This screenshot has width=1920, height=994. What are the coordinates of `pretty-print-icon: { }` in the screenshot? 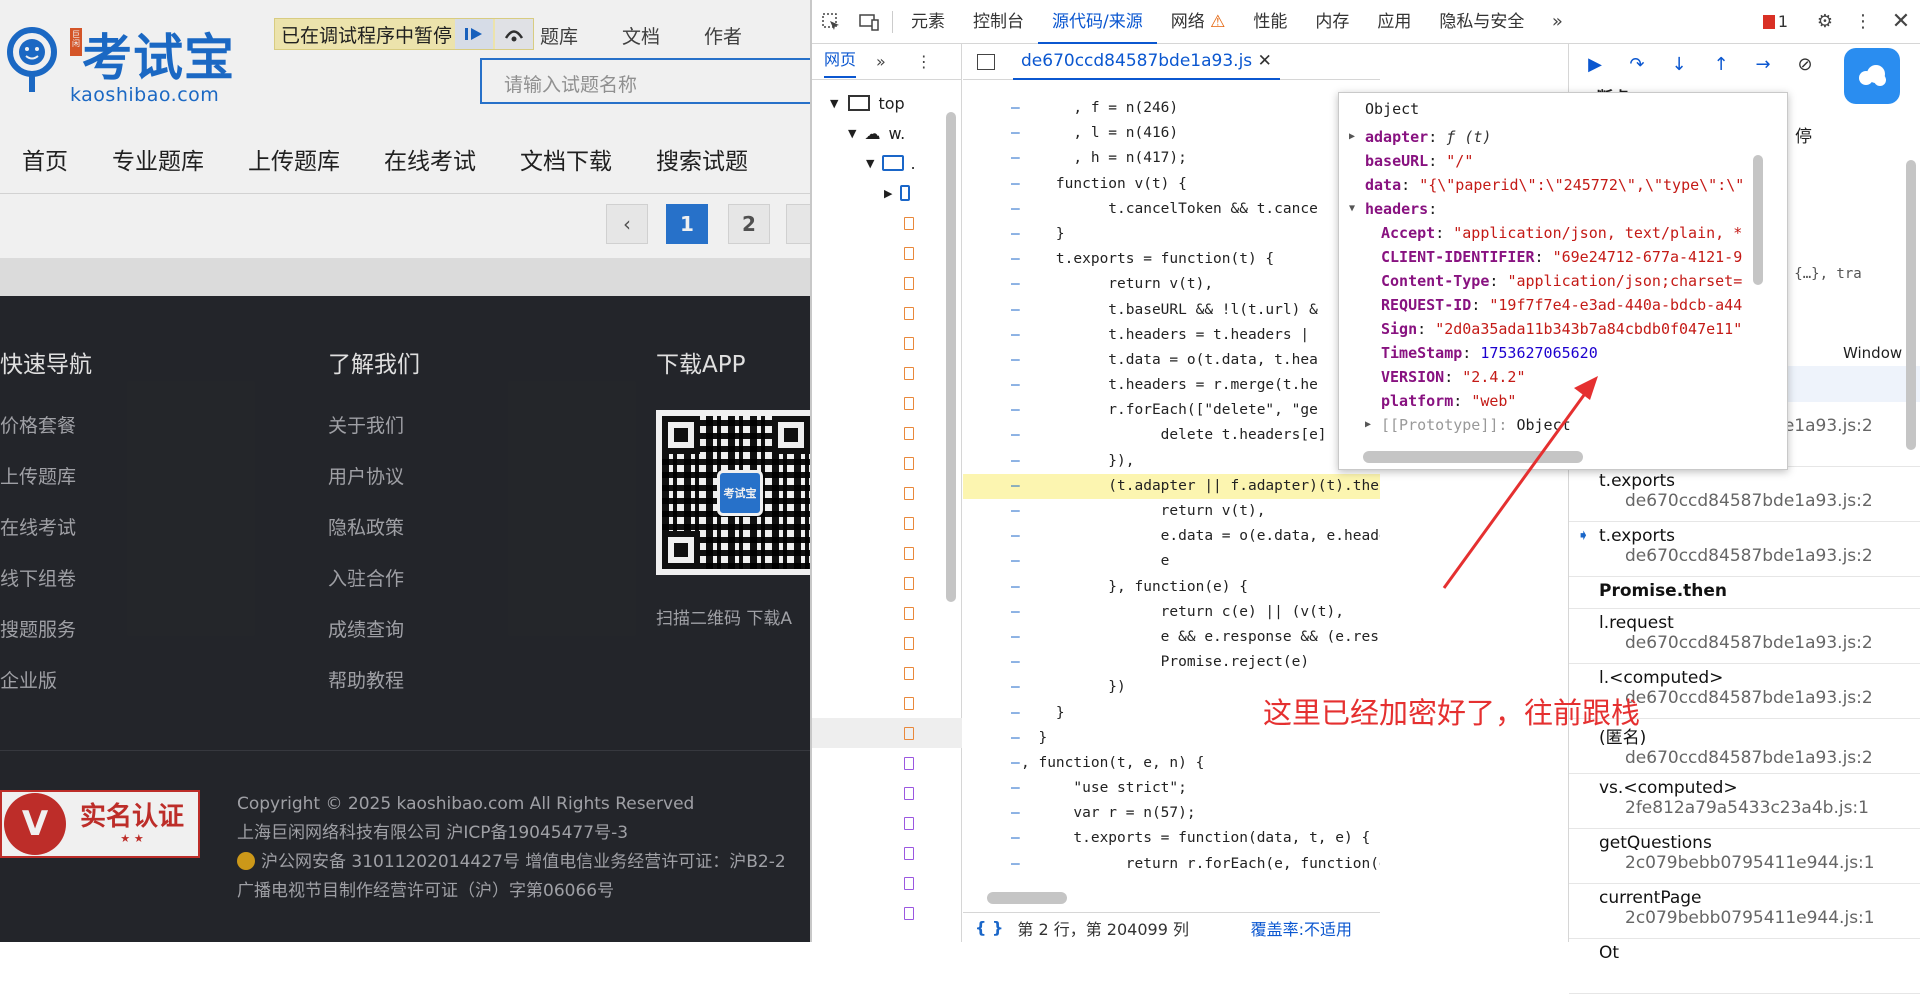 It's located at (989, 927).